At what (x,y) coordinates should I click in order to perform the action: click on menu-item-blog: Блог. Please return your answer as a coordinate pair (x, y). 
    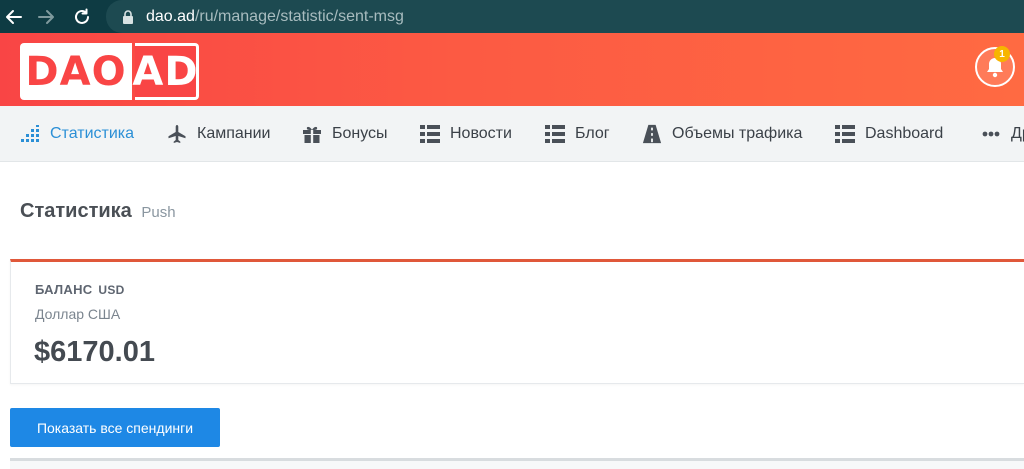
    Looking at the image, I should click on (577, 133).